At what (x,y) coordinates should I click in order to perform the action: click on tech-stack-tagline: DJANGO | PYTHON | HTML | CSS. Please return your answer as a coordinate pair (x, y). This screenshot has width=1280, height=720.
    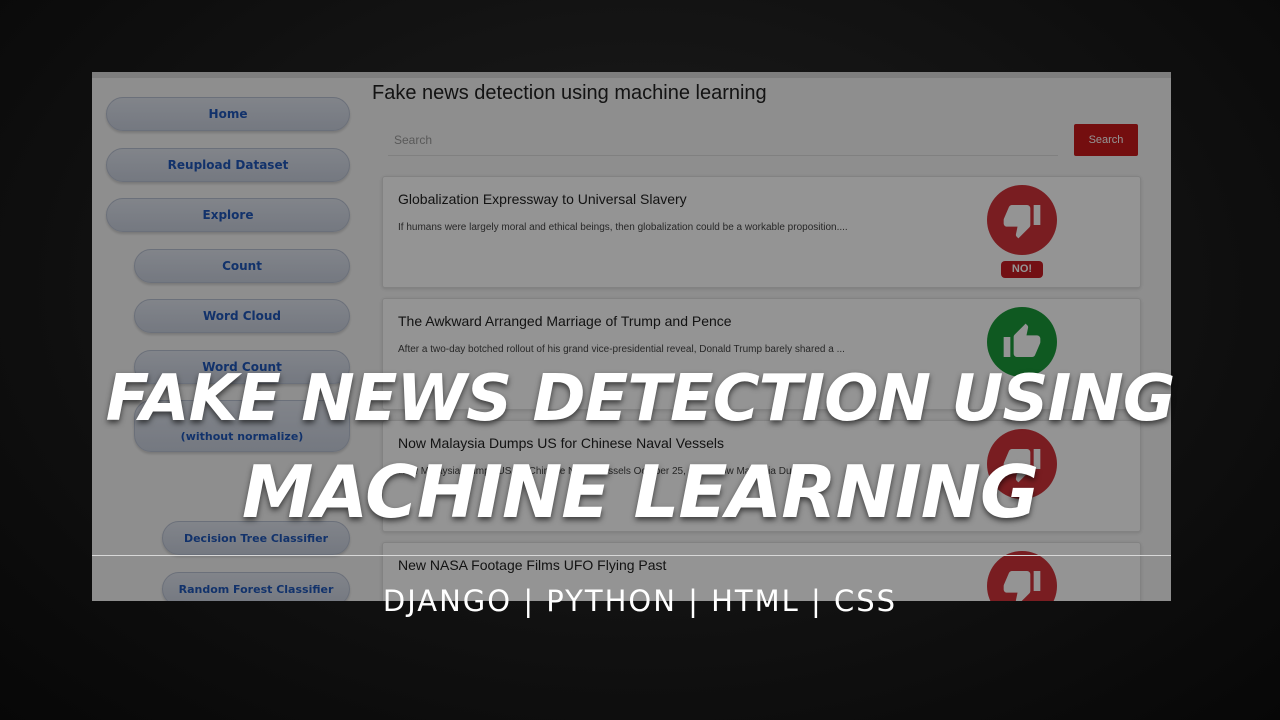
    Looking at the image, I should click on (640, 601).